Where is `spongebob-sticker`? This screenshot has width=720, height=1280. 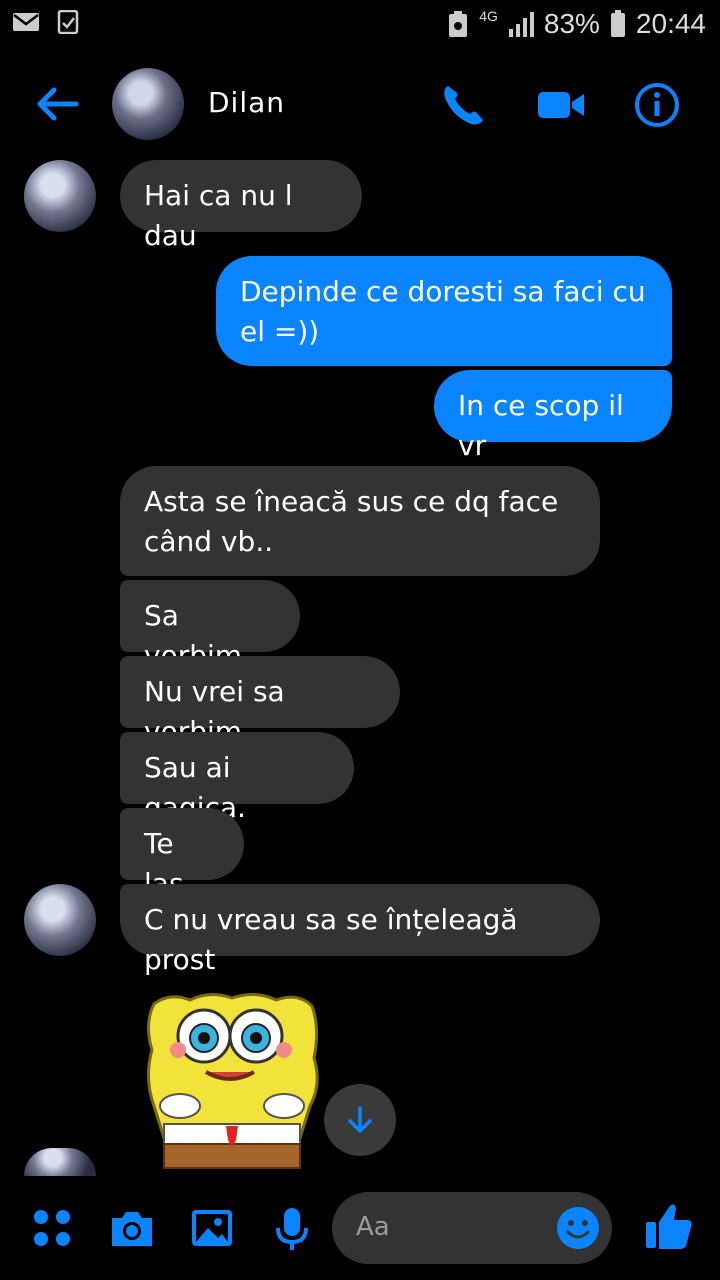
spongebob-sticker is located at coordinates (232, 1083).